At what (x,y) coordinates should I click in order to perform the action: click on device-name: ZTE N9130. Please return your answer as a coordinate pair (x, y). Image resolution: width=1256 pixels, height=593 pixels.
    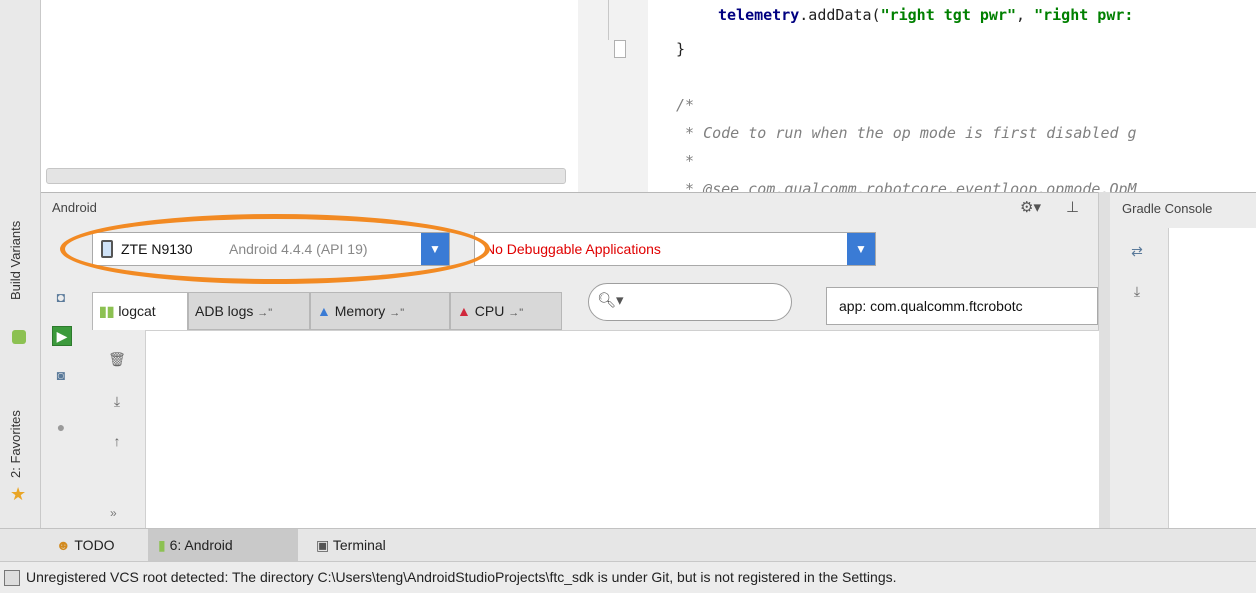
    Looking at the image, I should click on (157, 249).